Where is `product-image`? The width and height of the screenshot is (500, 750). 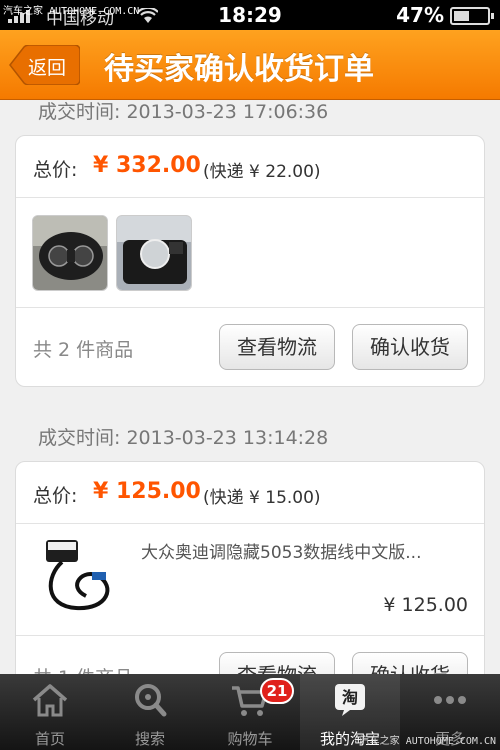 product-image is located at coordinates (81, 579).